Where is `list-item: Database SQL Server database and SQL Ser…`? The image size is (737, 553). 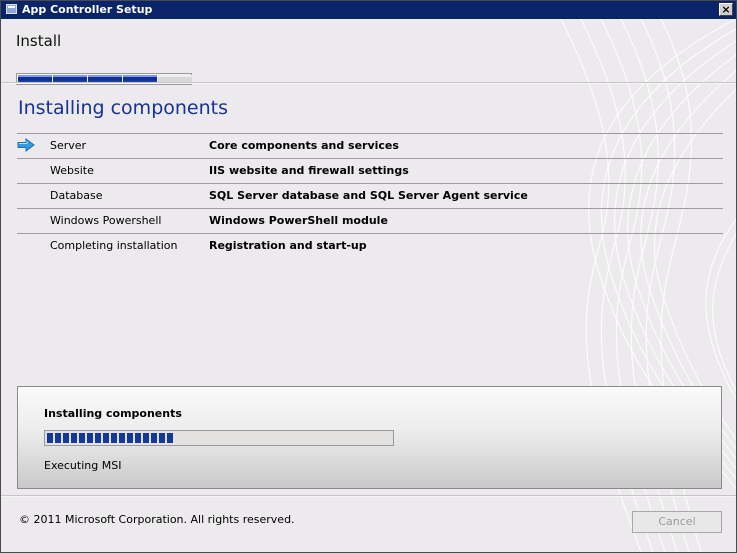 list-item: Database SQL Server database and SQL Ser… is located at coordinates (370, 195).